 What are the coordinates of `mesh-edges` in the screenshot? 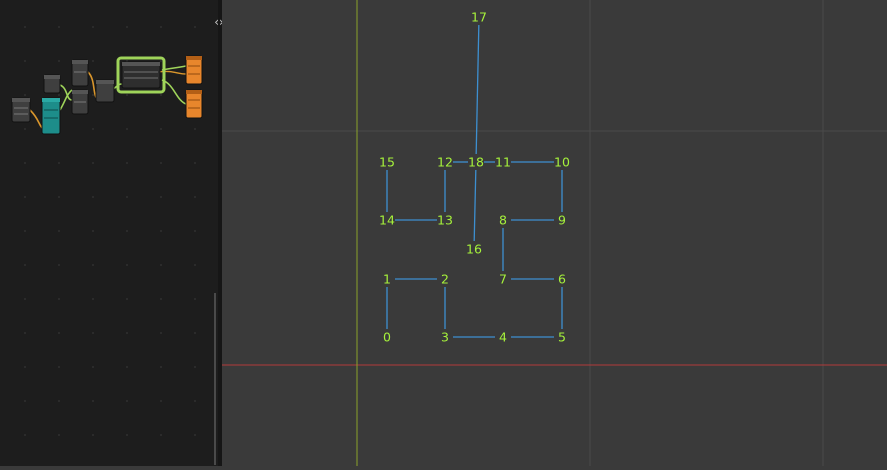 It's located at (474, 181).